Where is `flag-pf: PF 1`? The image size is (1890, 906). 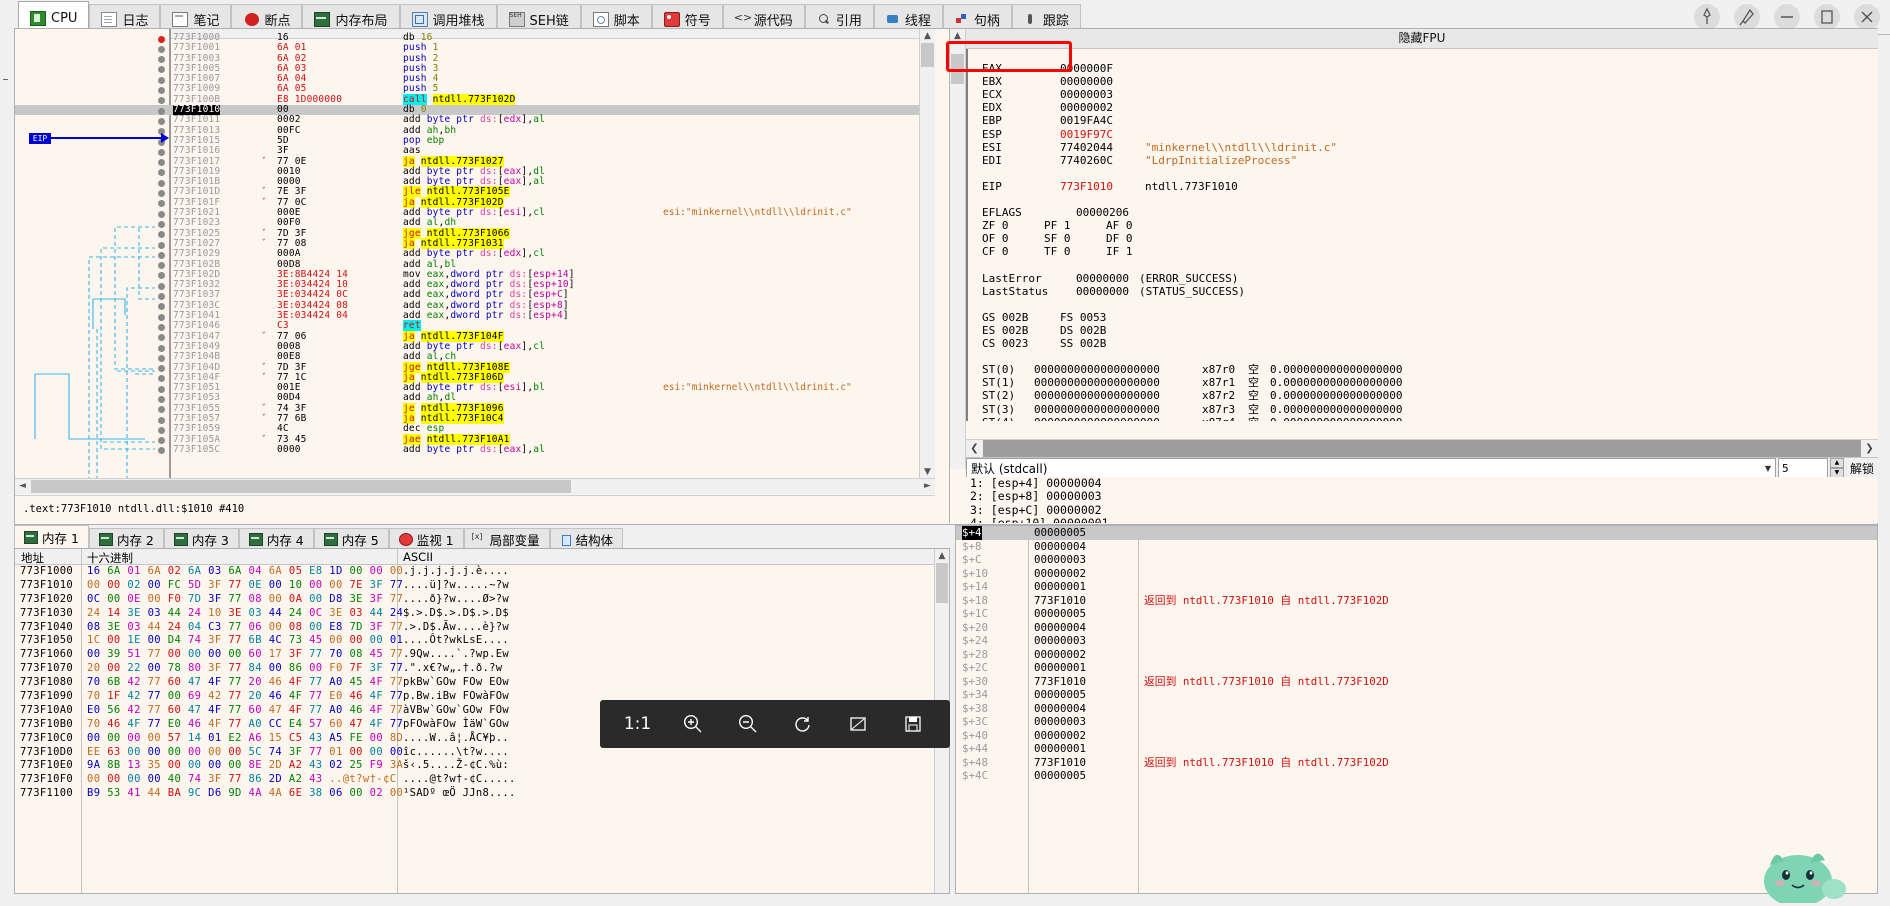 flag-pf: PF 1 is located at coordinates (1075, 225).